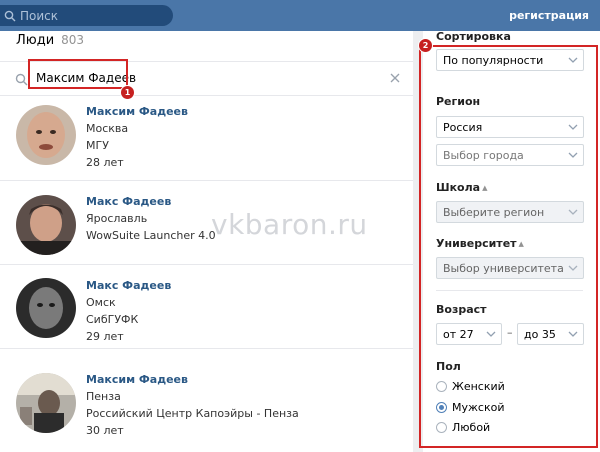 This screenshot has width=600, height=452. What do you see at coordinates (206, 139) in the screenshot?
I see `list-item: Максим Фадеев Москва МГУ 28 лет` at bounding box center [206, 139].